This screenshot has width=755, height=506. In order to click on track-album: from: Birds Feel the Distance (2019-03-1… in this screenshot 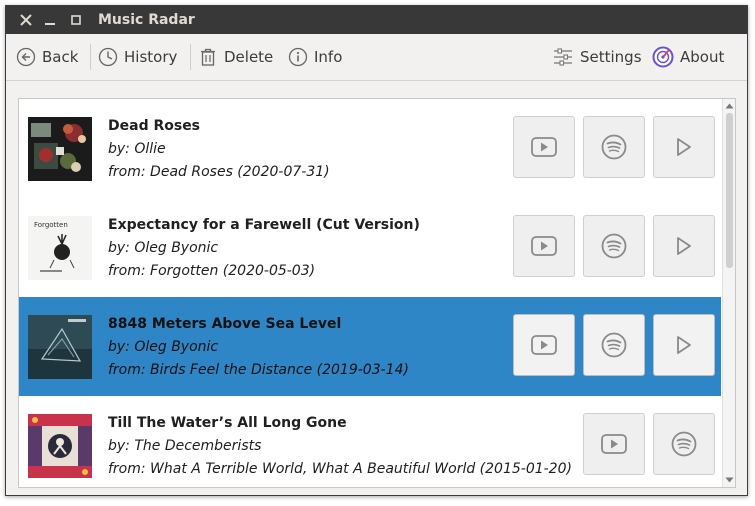, I will do `click(258, 370)`.